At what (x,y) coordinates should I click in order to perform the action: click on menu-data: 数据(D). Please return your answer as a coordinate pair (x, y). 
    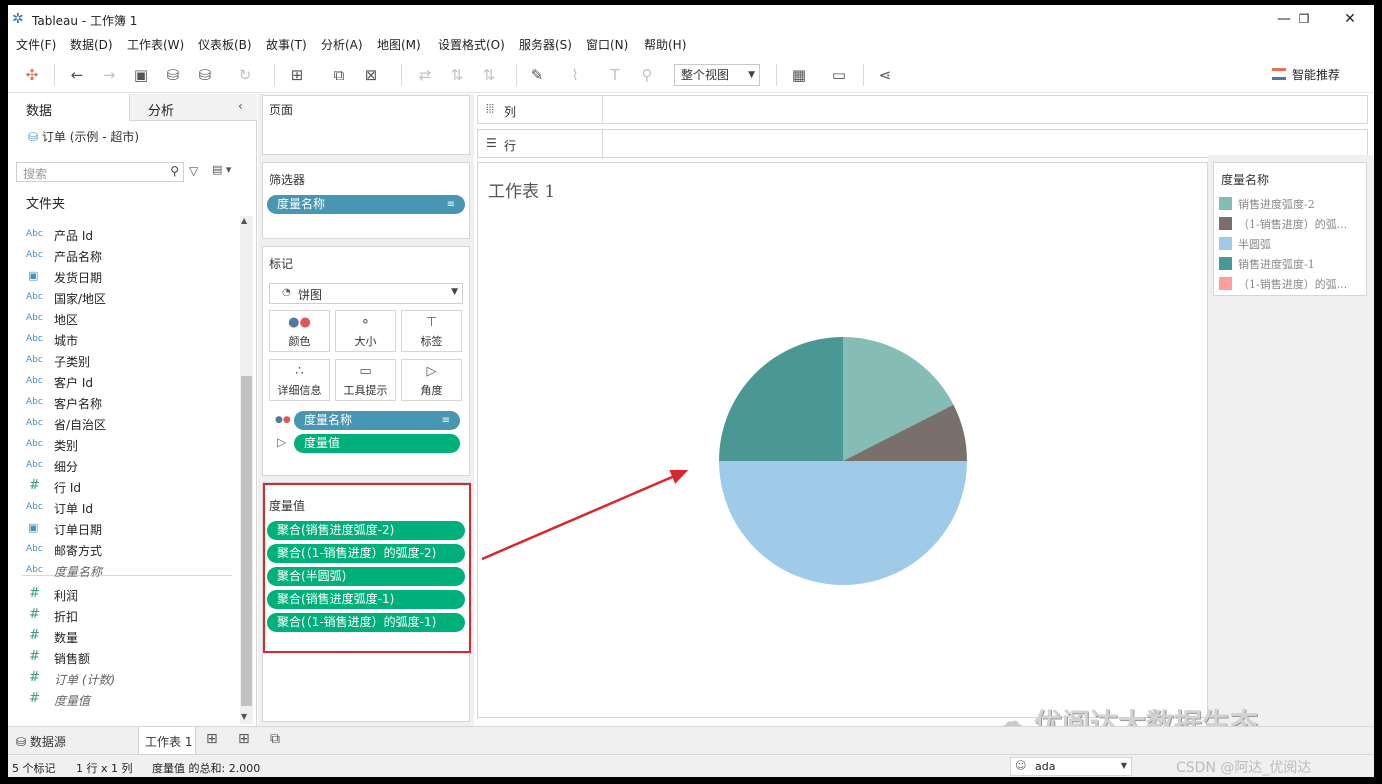
    Looking at the image, I should click on (91, 44).